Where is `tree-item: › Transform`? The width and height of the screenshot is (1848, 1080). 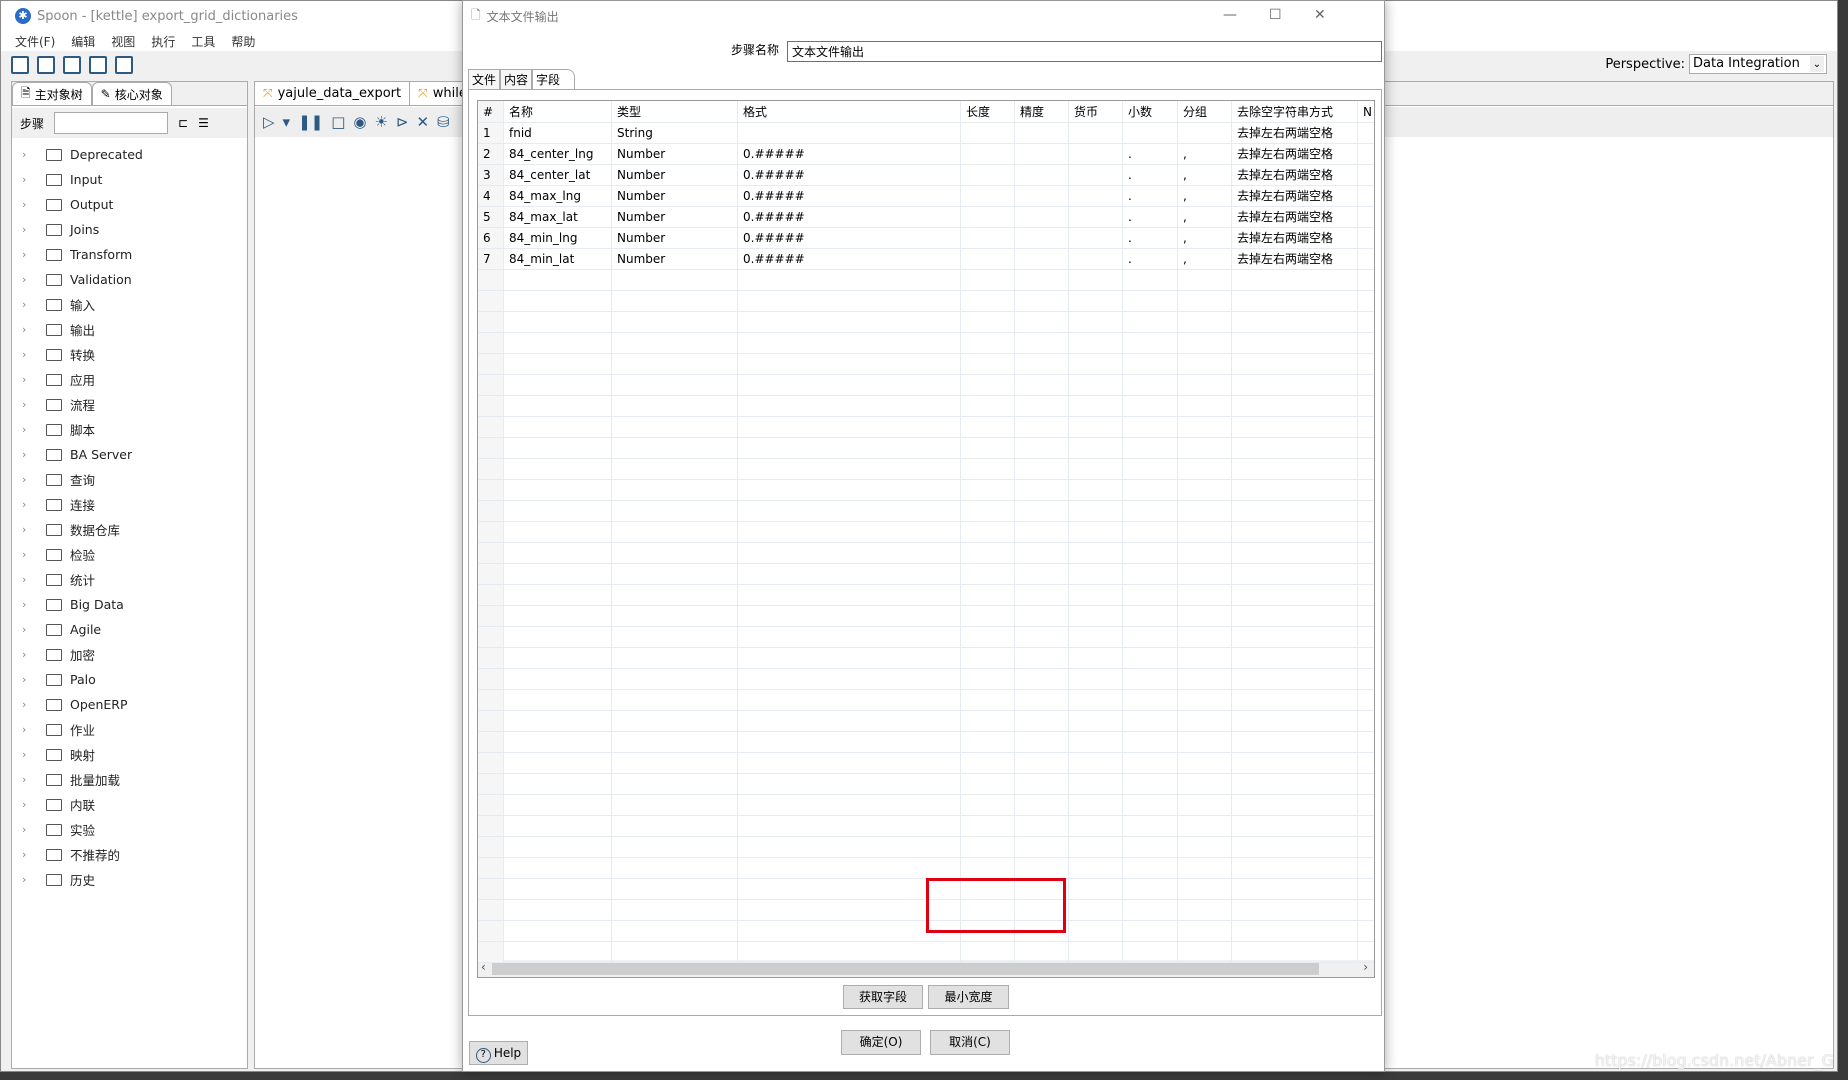 tree-item: › Transform is located at coordinates (129, 254).